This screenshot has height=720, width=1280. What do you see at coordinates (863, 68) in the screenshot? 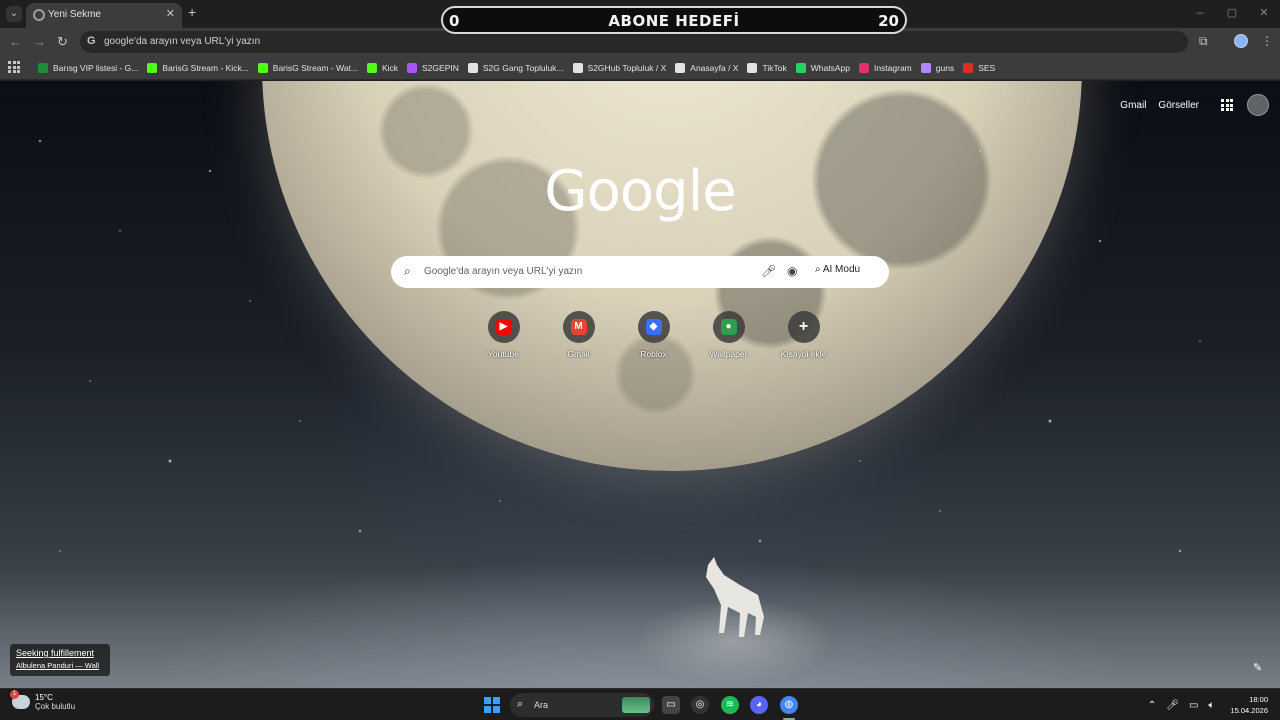
I see `instagram-icon` at bounding box center [863, 68].